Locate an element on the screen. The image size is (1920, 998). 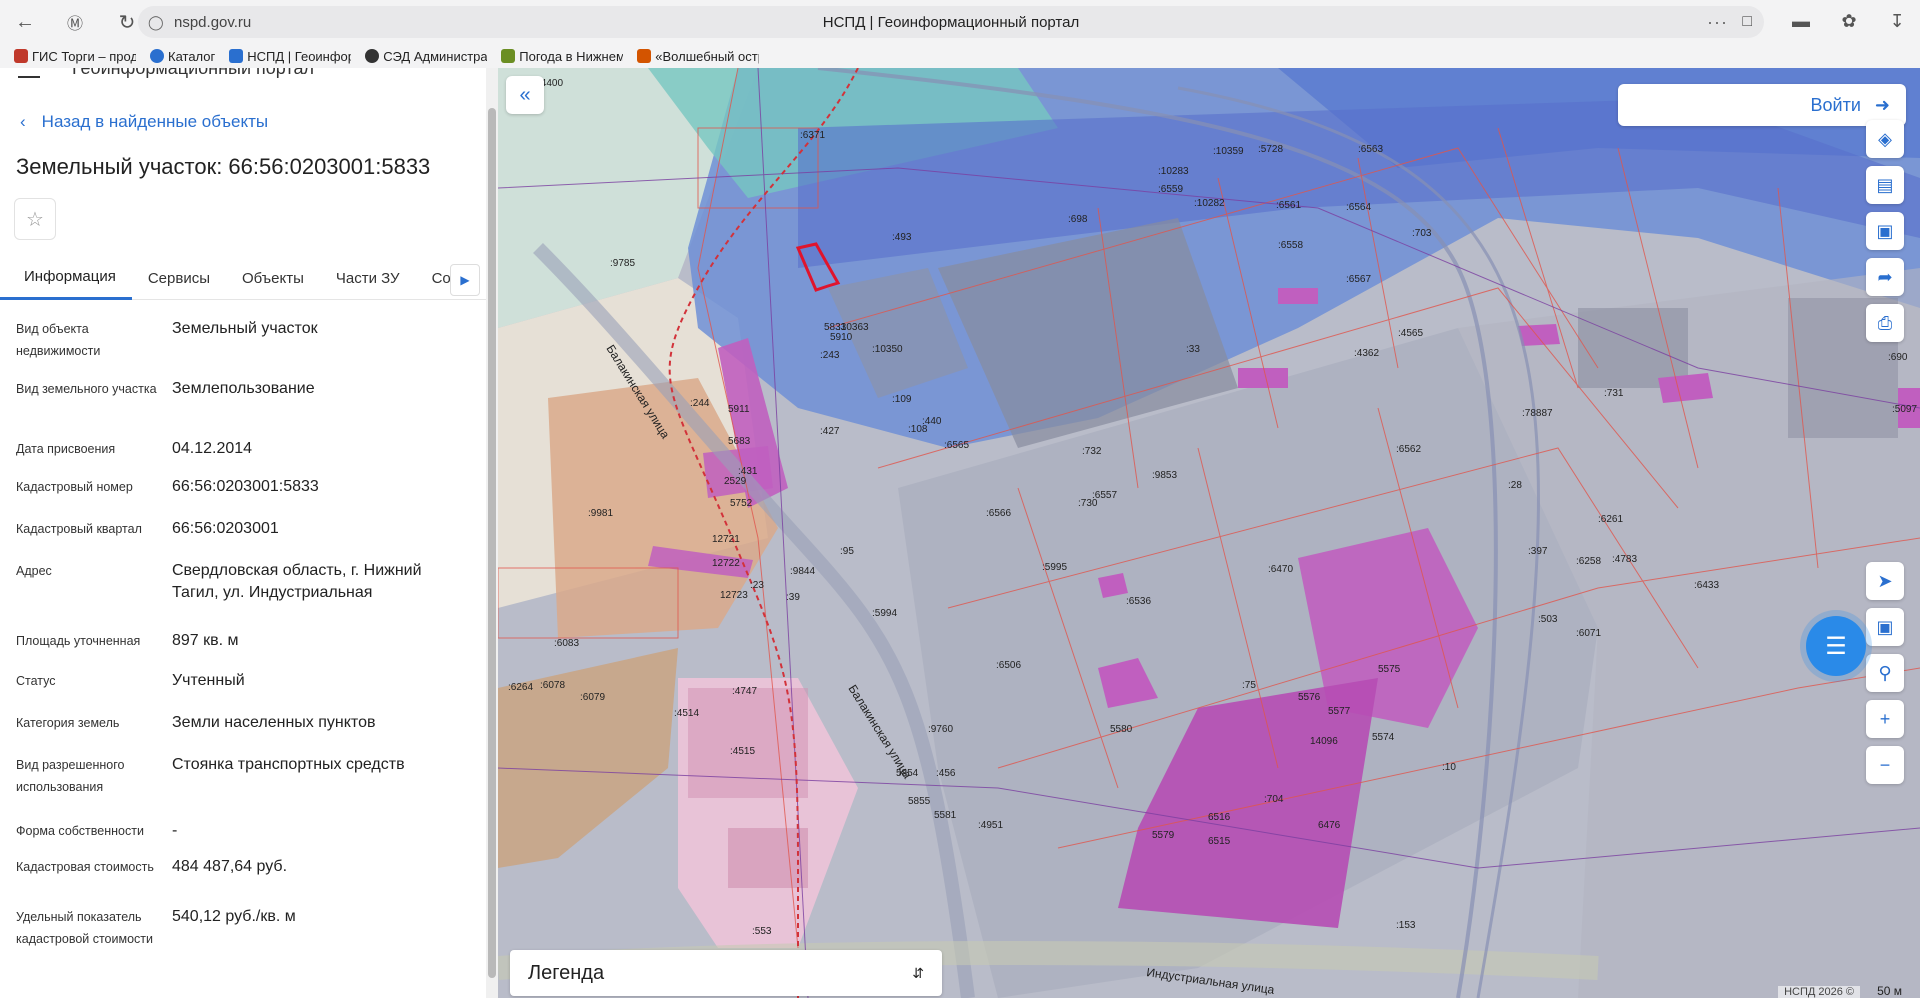
parcel-label: :78887 is located at coordinates (1537, 413).